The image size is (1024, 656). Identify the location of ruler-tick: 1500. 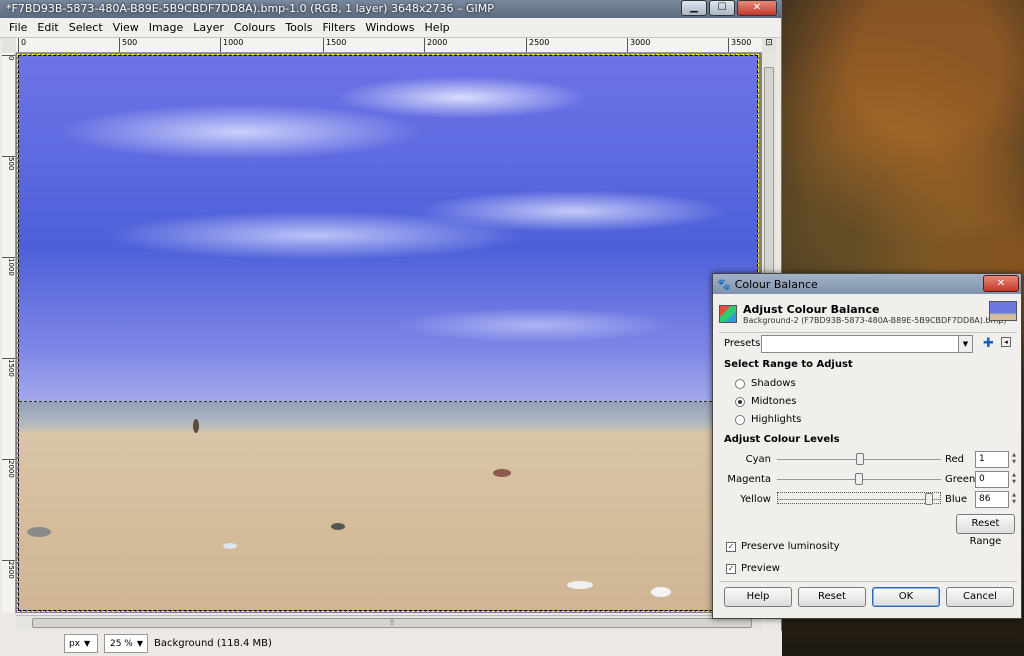
(8, 367).